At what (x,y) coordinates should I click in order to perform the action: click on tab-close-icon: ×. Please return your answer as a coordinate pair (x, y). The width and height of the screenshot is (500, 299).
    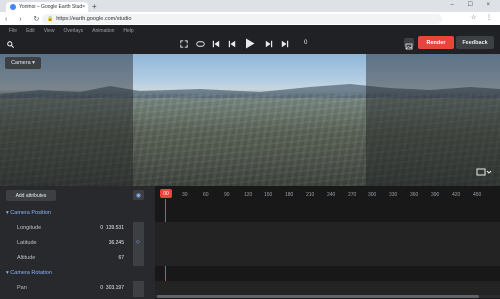
    Looking at the image, I should click on (83, 7).